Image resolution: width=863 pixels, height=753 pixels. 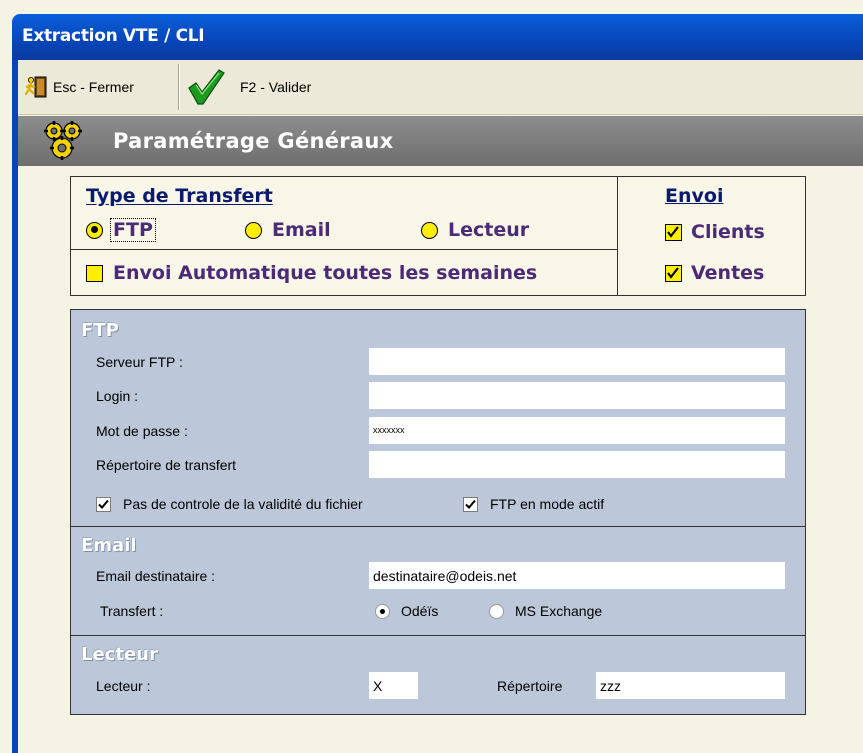 What do you see at coordinates (489, 230) in the screenshot?
I see `radio-lecteur-label: Lecteur` at bounding box center [489, 230].